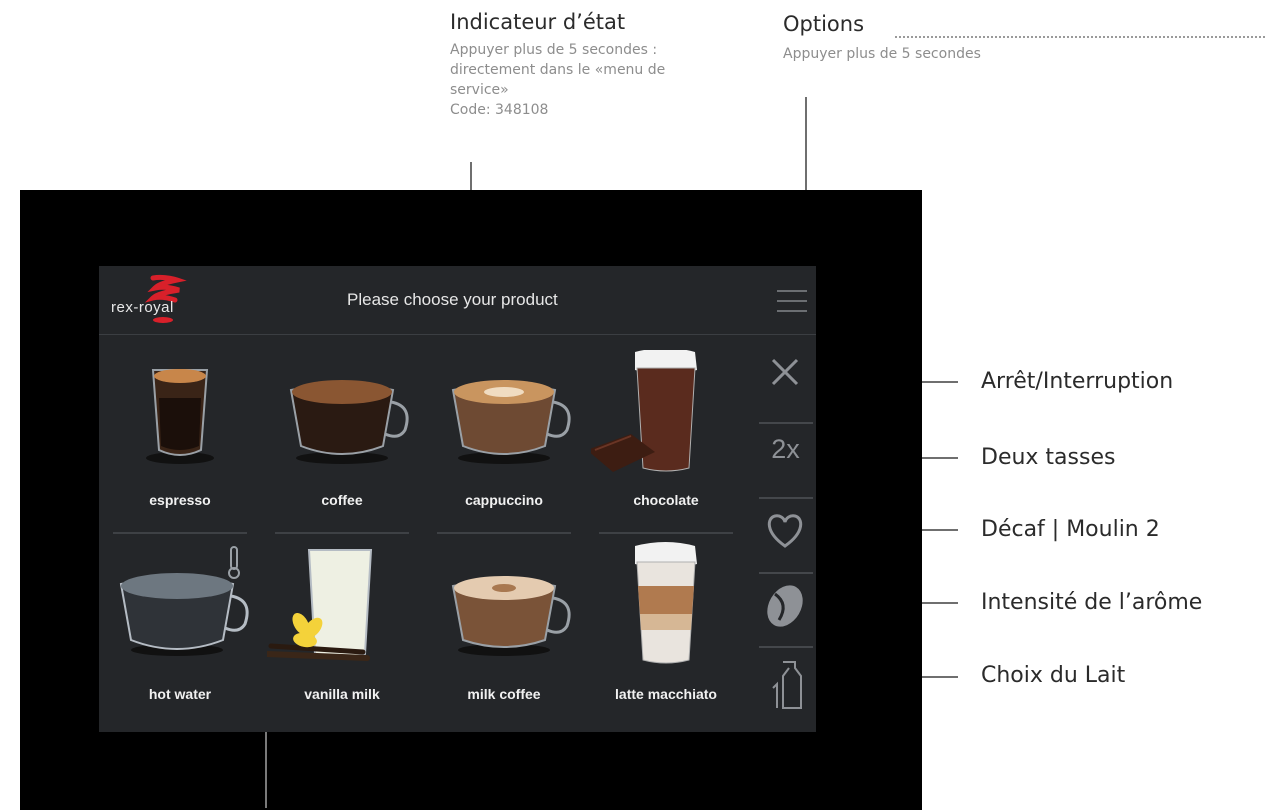  What do you see at coordinates (792, 301) in the screenshot?
I see `hamburger-menu-icon` at bounding box center [792, 301].